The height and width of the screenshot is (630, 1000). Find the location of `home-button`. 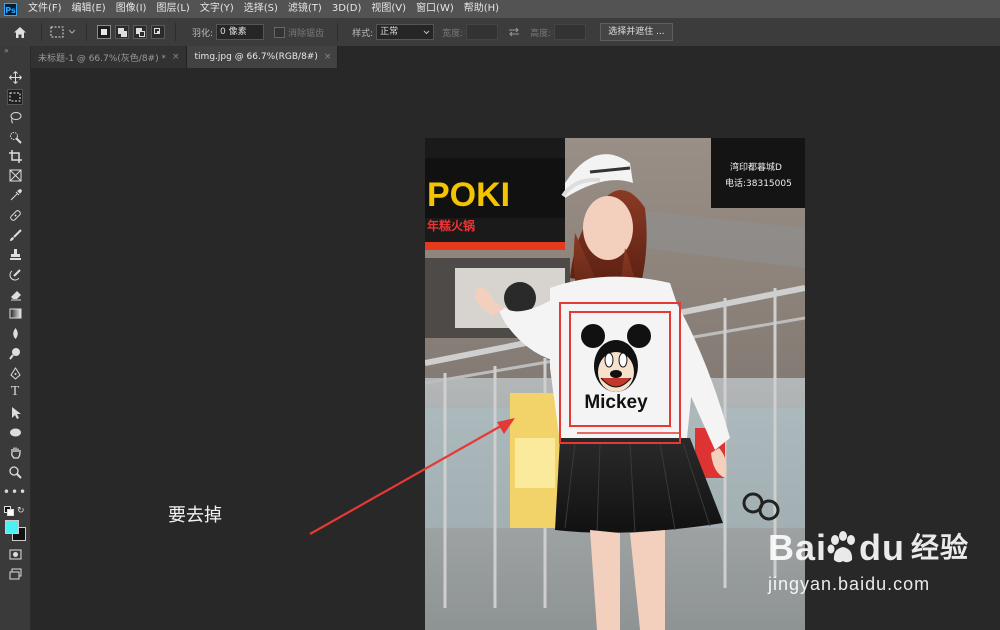

home-button is located at coordinates (20, 32).